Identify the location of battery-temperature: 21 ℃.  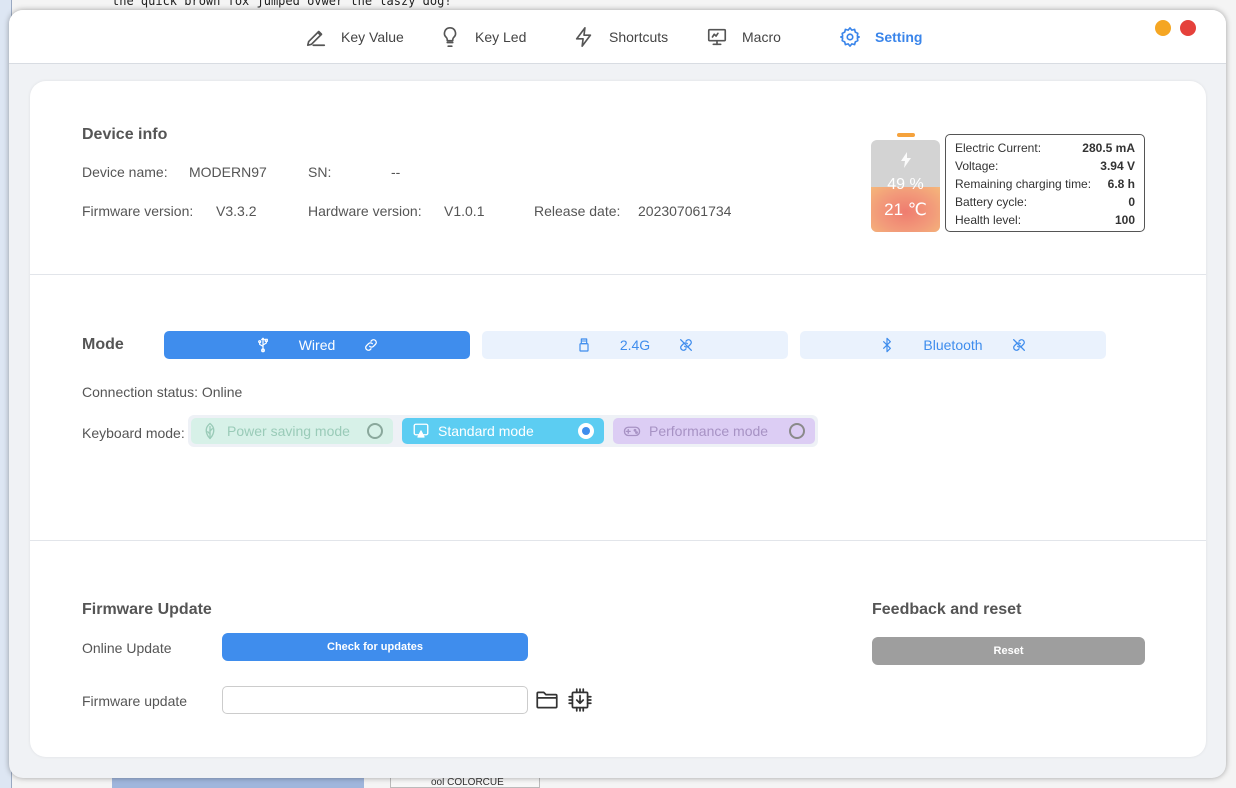
(905, 209).